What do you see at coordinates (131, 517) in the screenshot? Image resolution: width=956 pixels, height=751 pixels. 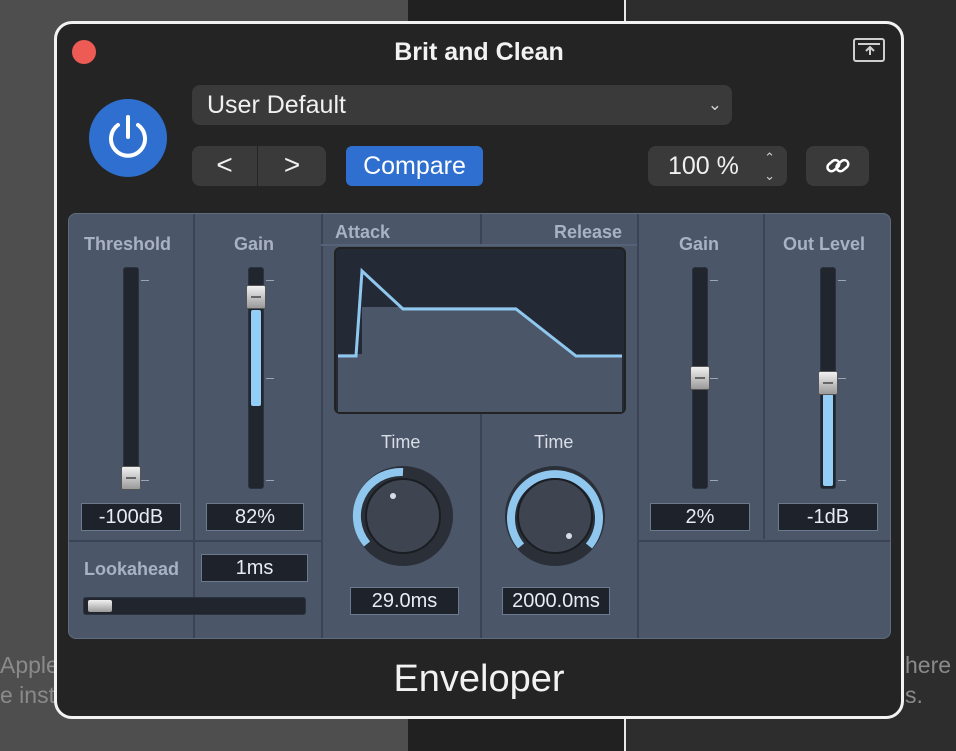 I see `threshold-value: -100dB` at bounding box center [131, 517].